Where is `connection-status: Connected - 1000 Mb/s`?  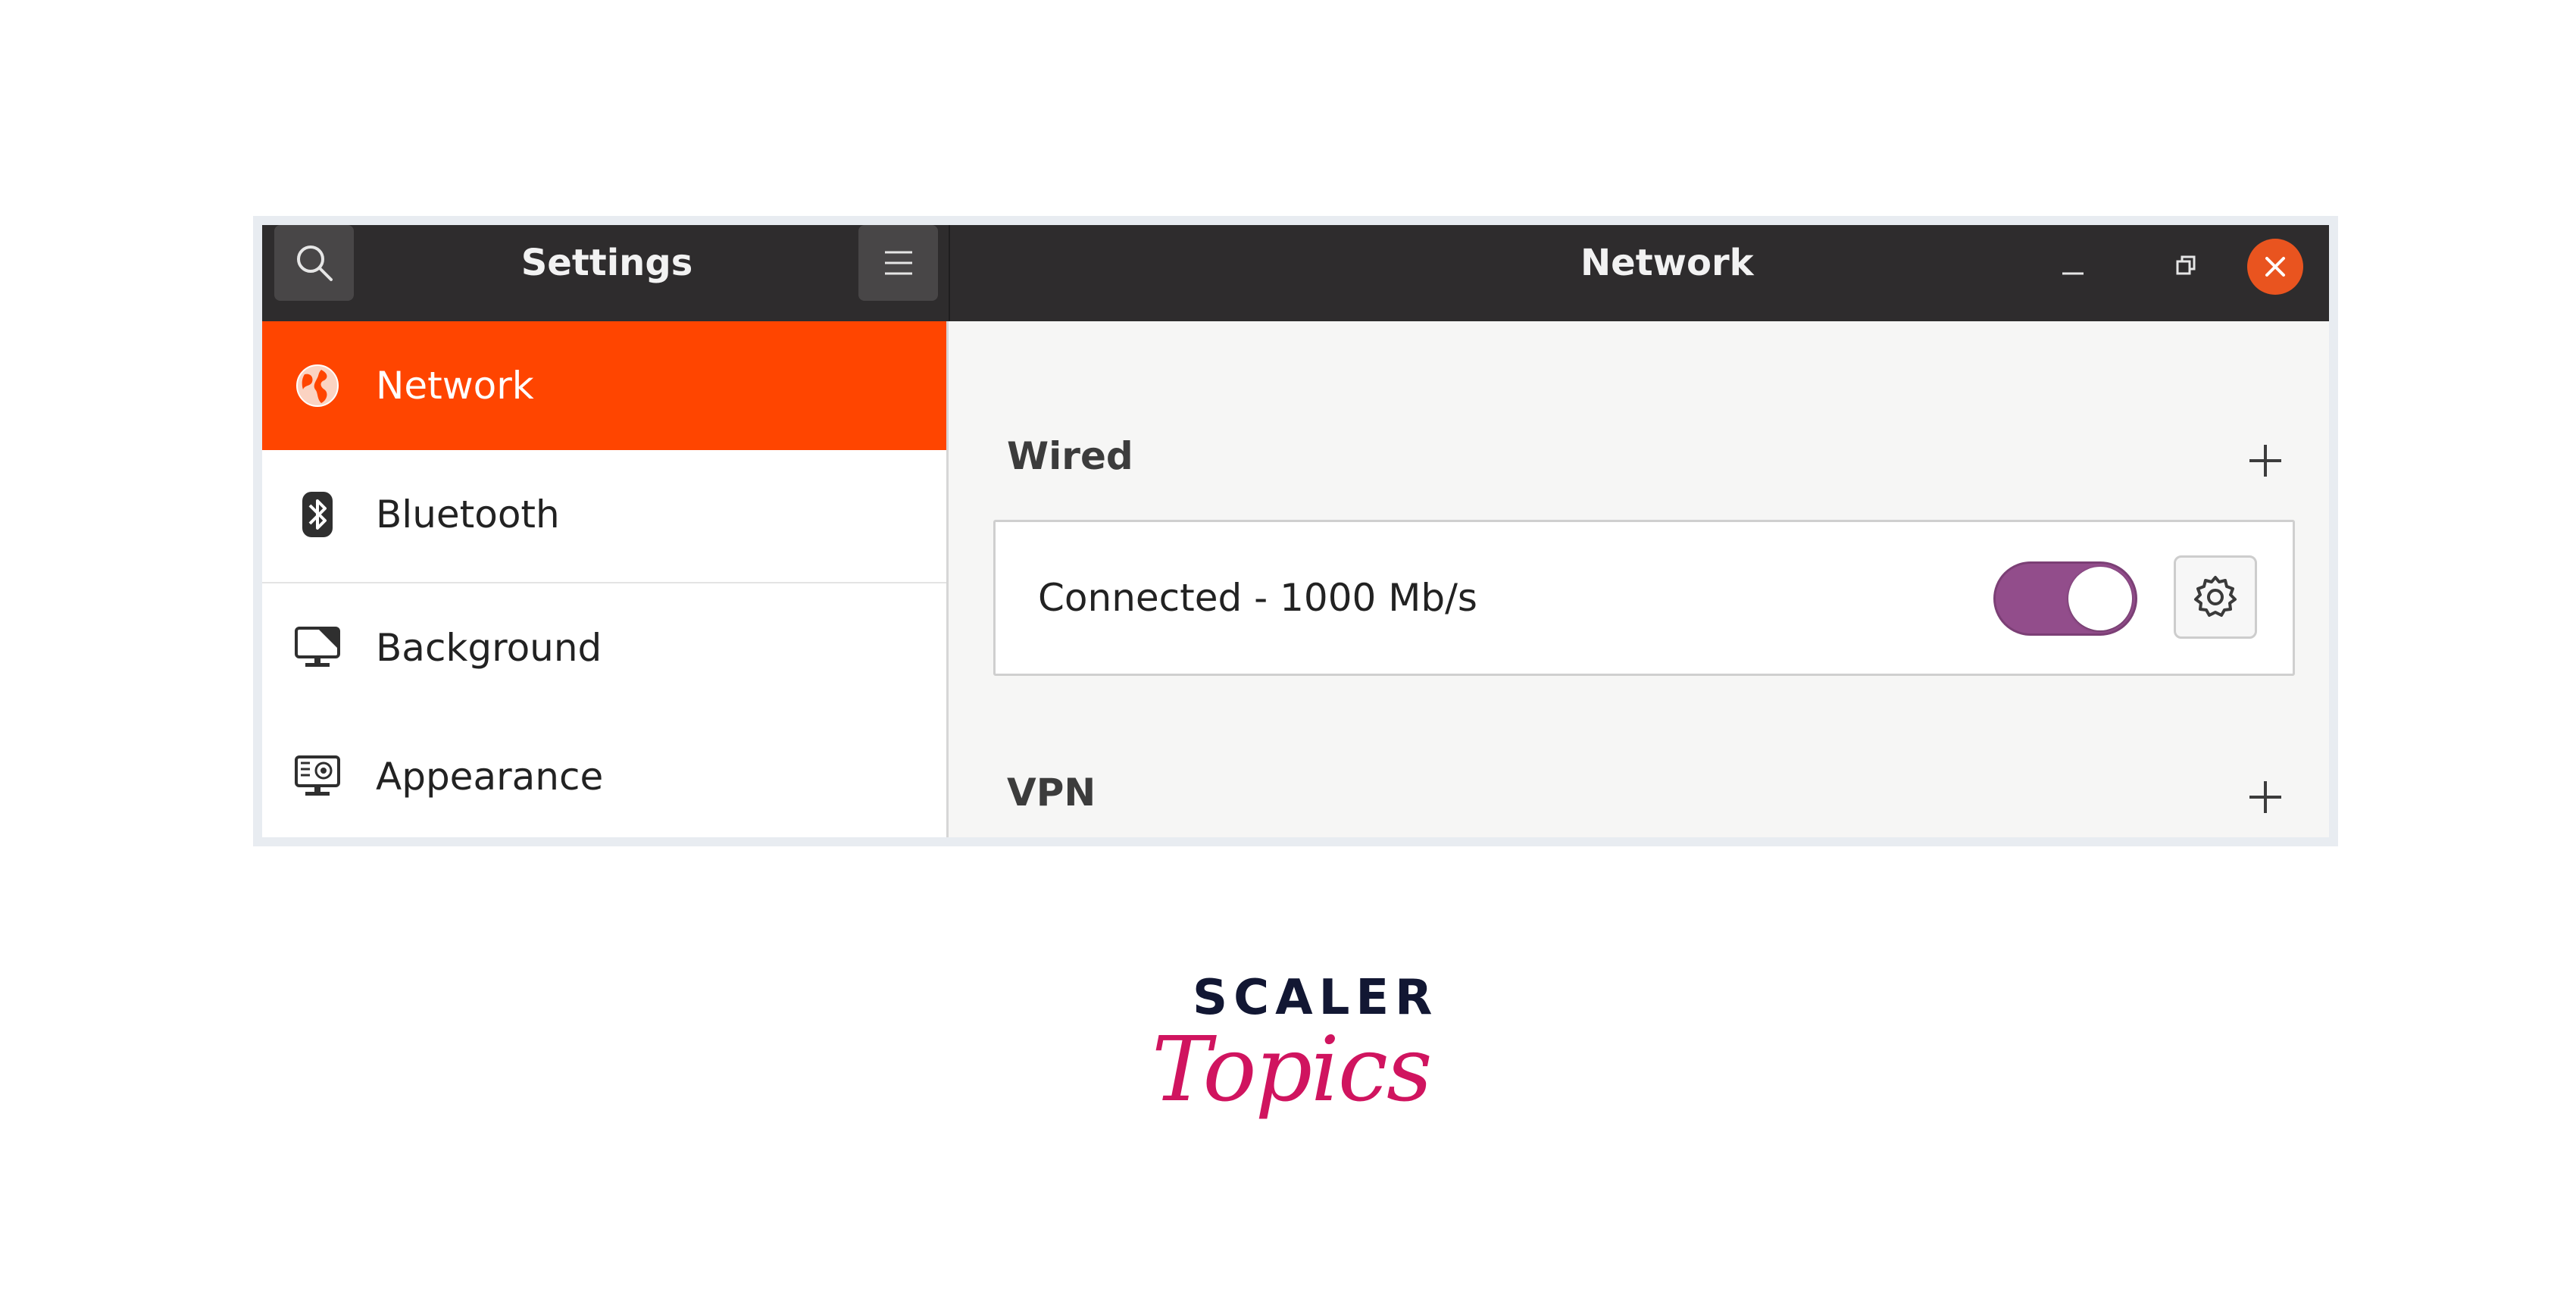 connection-status: Connected - 1000 Mb/s is located at coordinates (1257, 598).